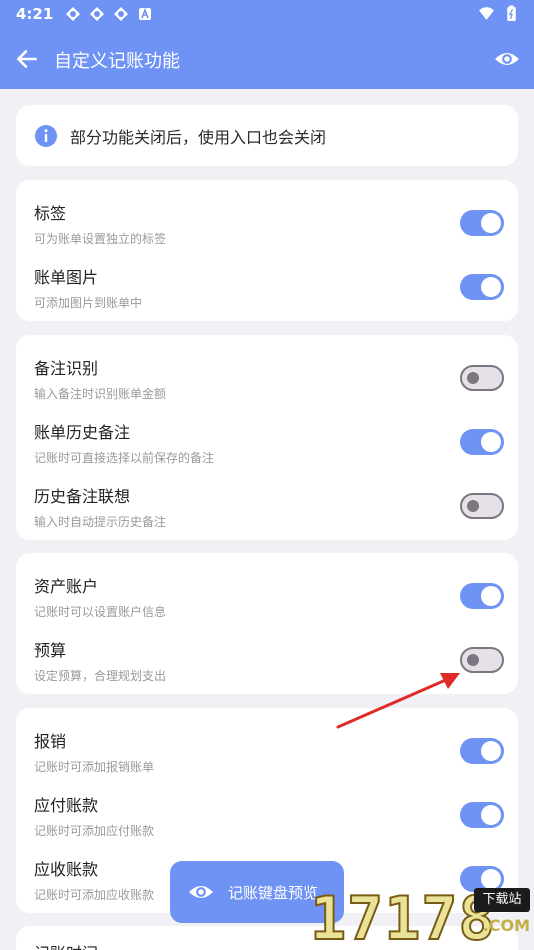 The width and height of the screenshot is (534, 950). What do you see at coordinates (82, 496) in the screenshot?
I see `setting-title: 历史备注联想` at bounding box center [82, 496].